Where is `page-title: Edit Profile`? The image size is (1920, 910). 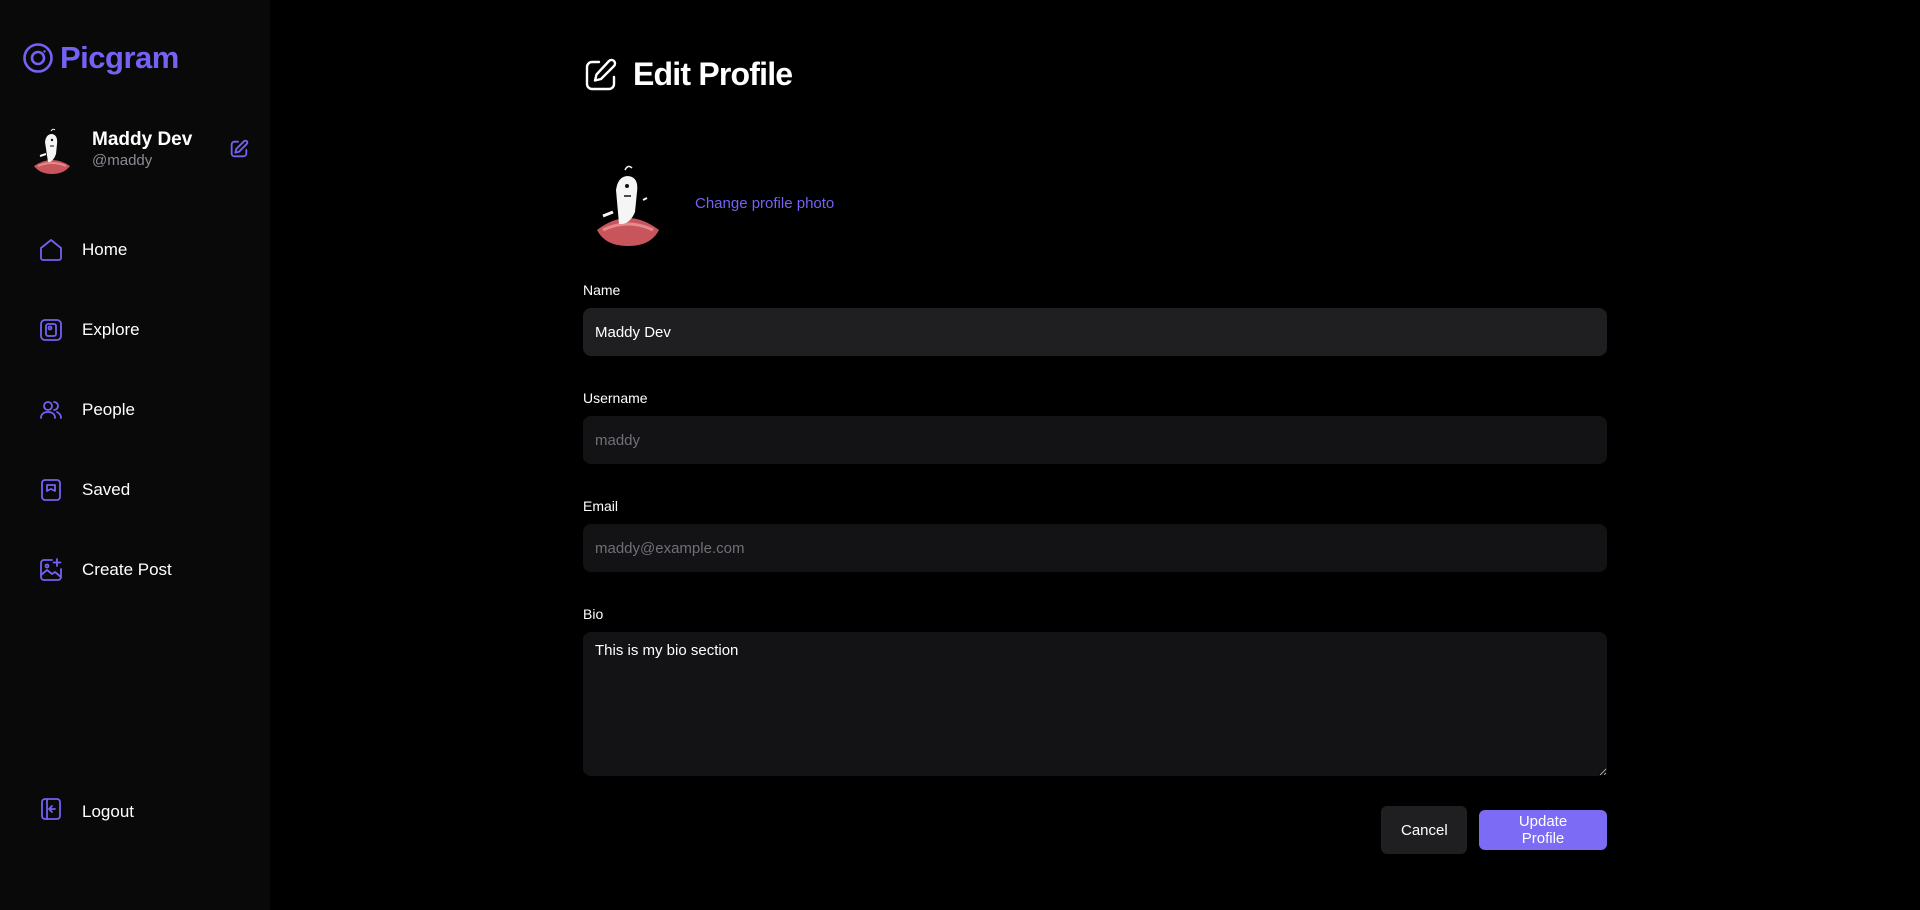
page-title: Edit Profile is located at coordinates (688, 74).